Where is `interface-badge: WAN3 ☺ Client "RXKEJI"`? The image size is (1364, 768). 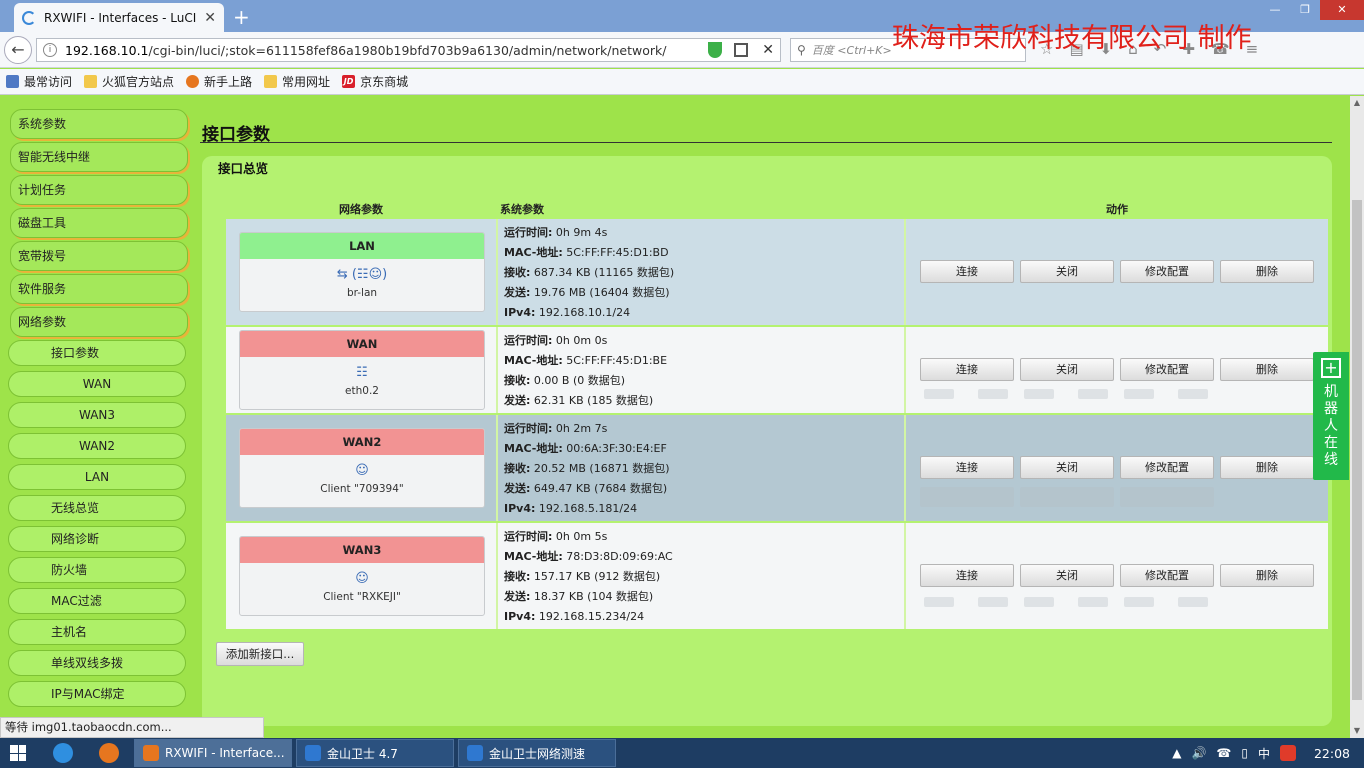
interface-badge: WAN3 ☺ Client "RXKEJI" is located at coordinates (362, 576).